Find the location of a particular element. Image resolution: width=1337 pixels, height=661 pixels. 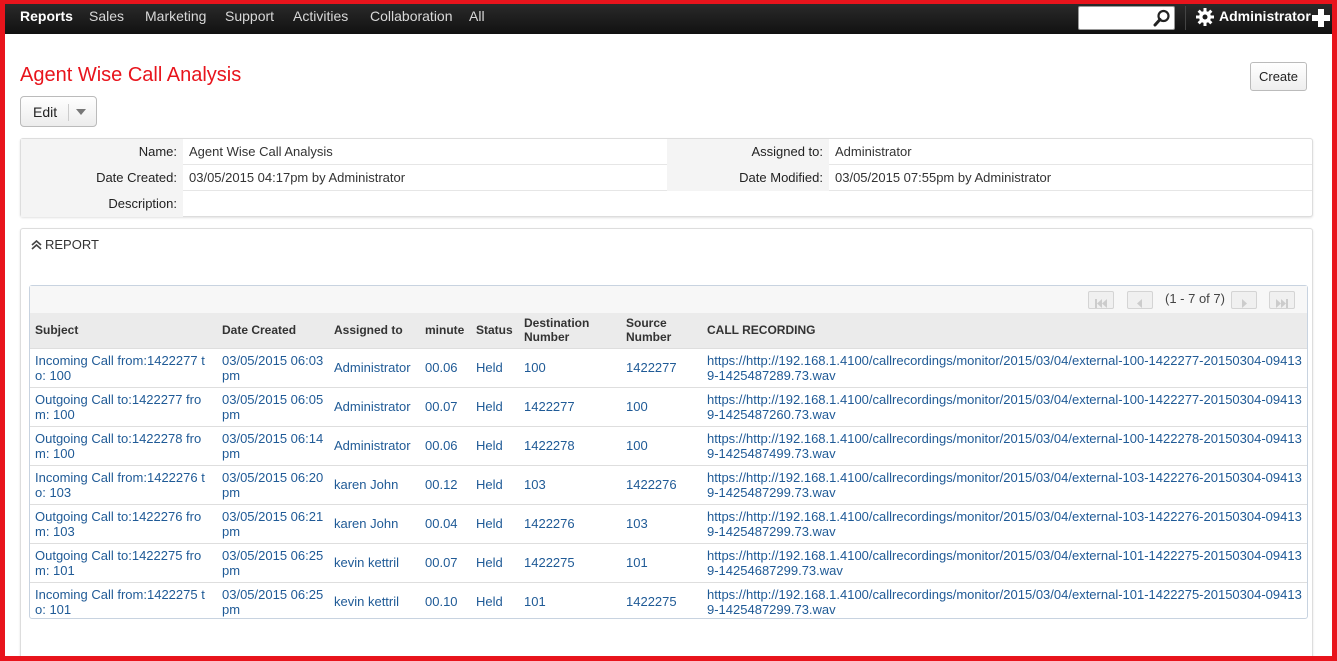

detail-row-description: Description: is located at coordinates (666, 204).